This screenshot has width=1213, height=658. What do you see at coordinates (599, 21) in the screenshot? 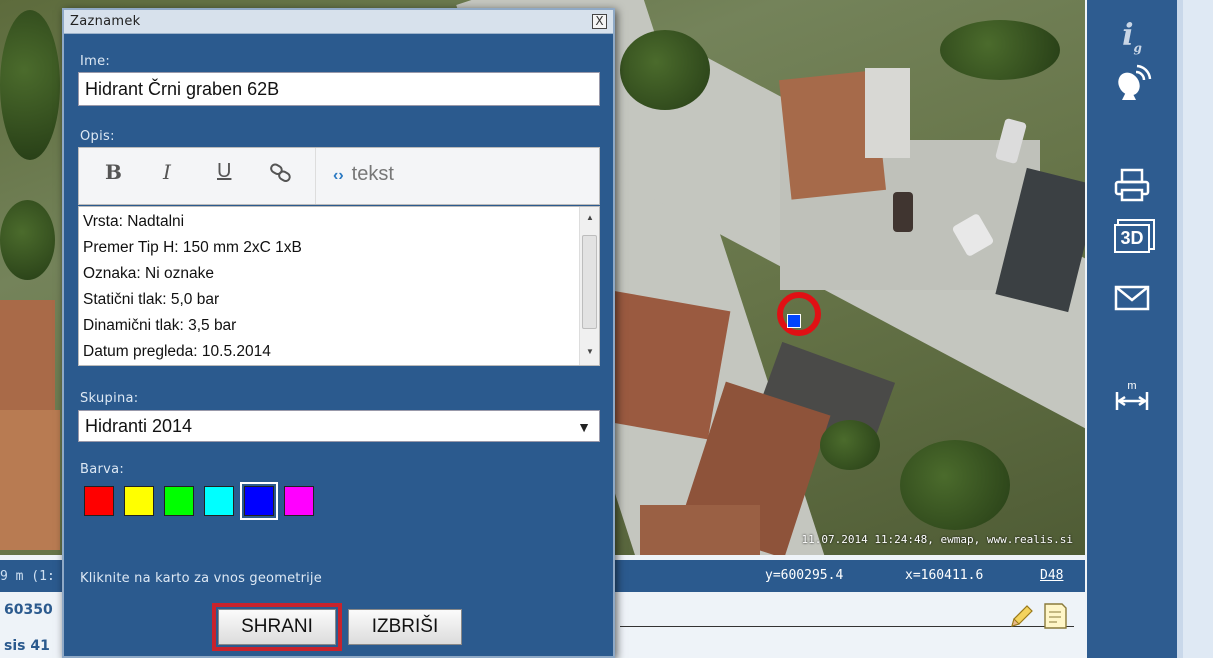
I see `close-button: X` at bounding box center [599, 21].